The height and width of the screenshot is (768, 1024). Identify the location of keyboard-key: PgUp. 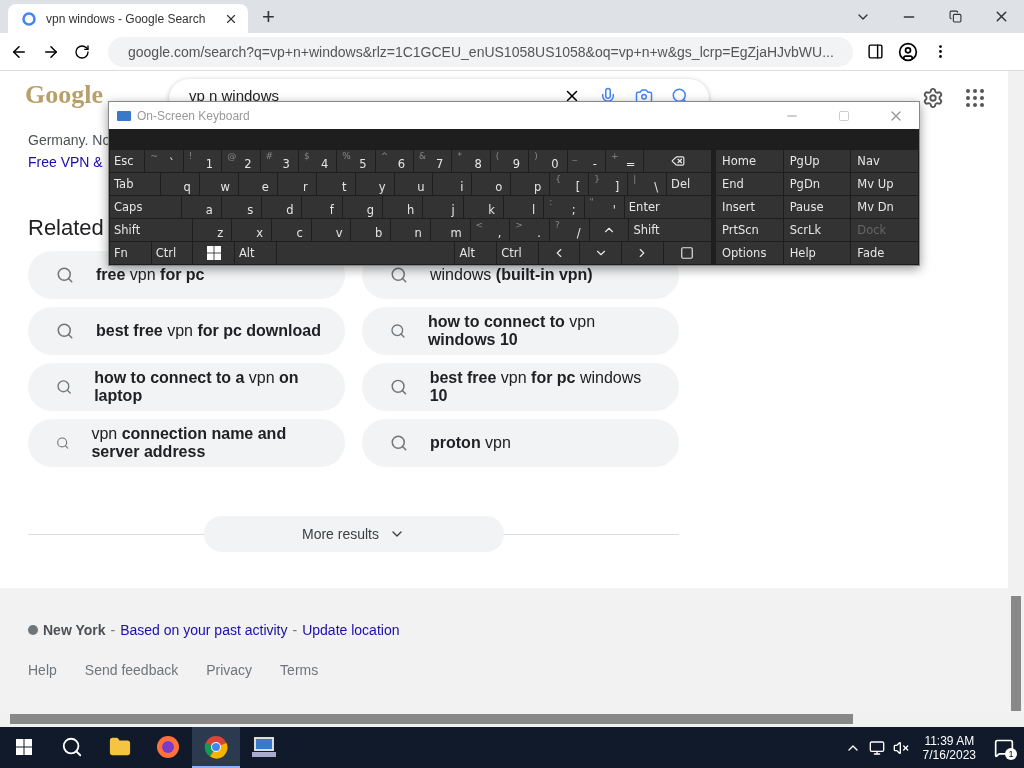
(817, 161).